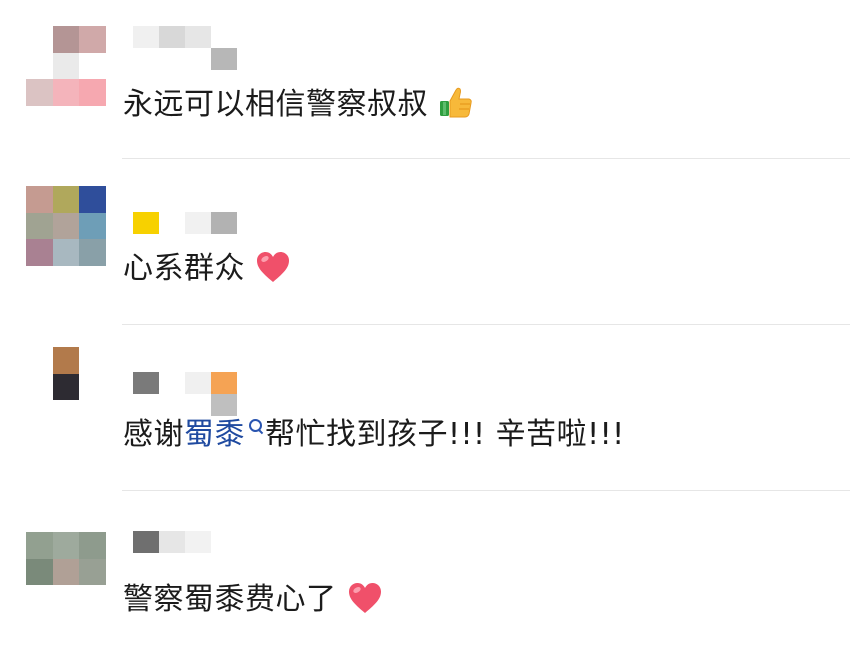 This screenshot has height=650, width=850. What do you see at coordinates (255, 430) in the screenshot?
I see `search-icon` at bounding box center [255, 430].